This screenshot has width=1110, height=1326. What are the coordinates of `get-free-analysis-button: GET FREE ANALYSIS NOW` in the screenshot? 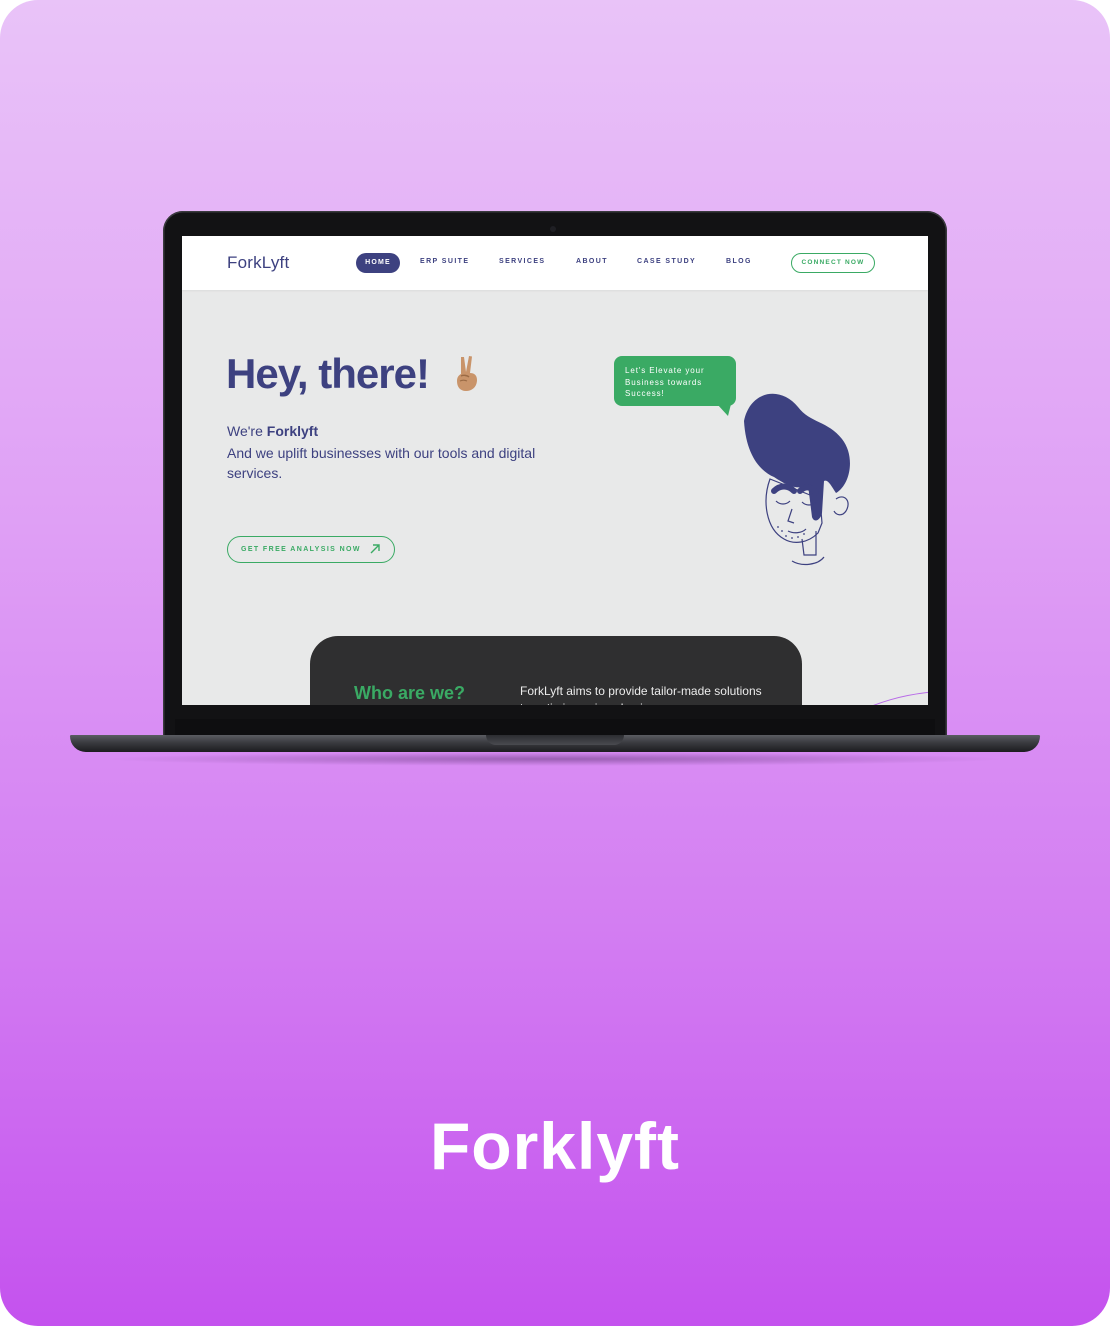 It's located at (311, 549).